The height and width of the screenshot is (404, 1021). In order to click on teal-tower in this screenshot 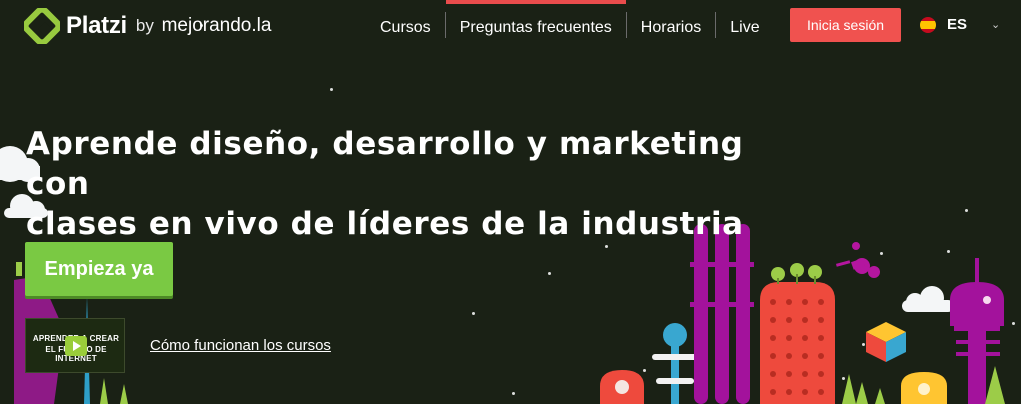, I will do `click(675, 363)`.